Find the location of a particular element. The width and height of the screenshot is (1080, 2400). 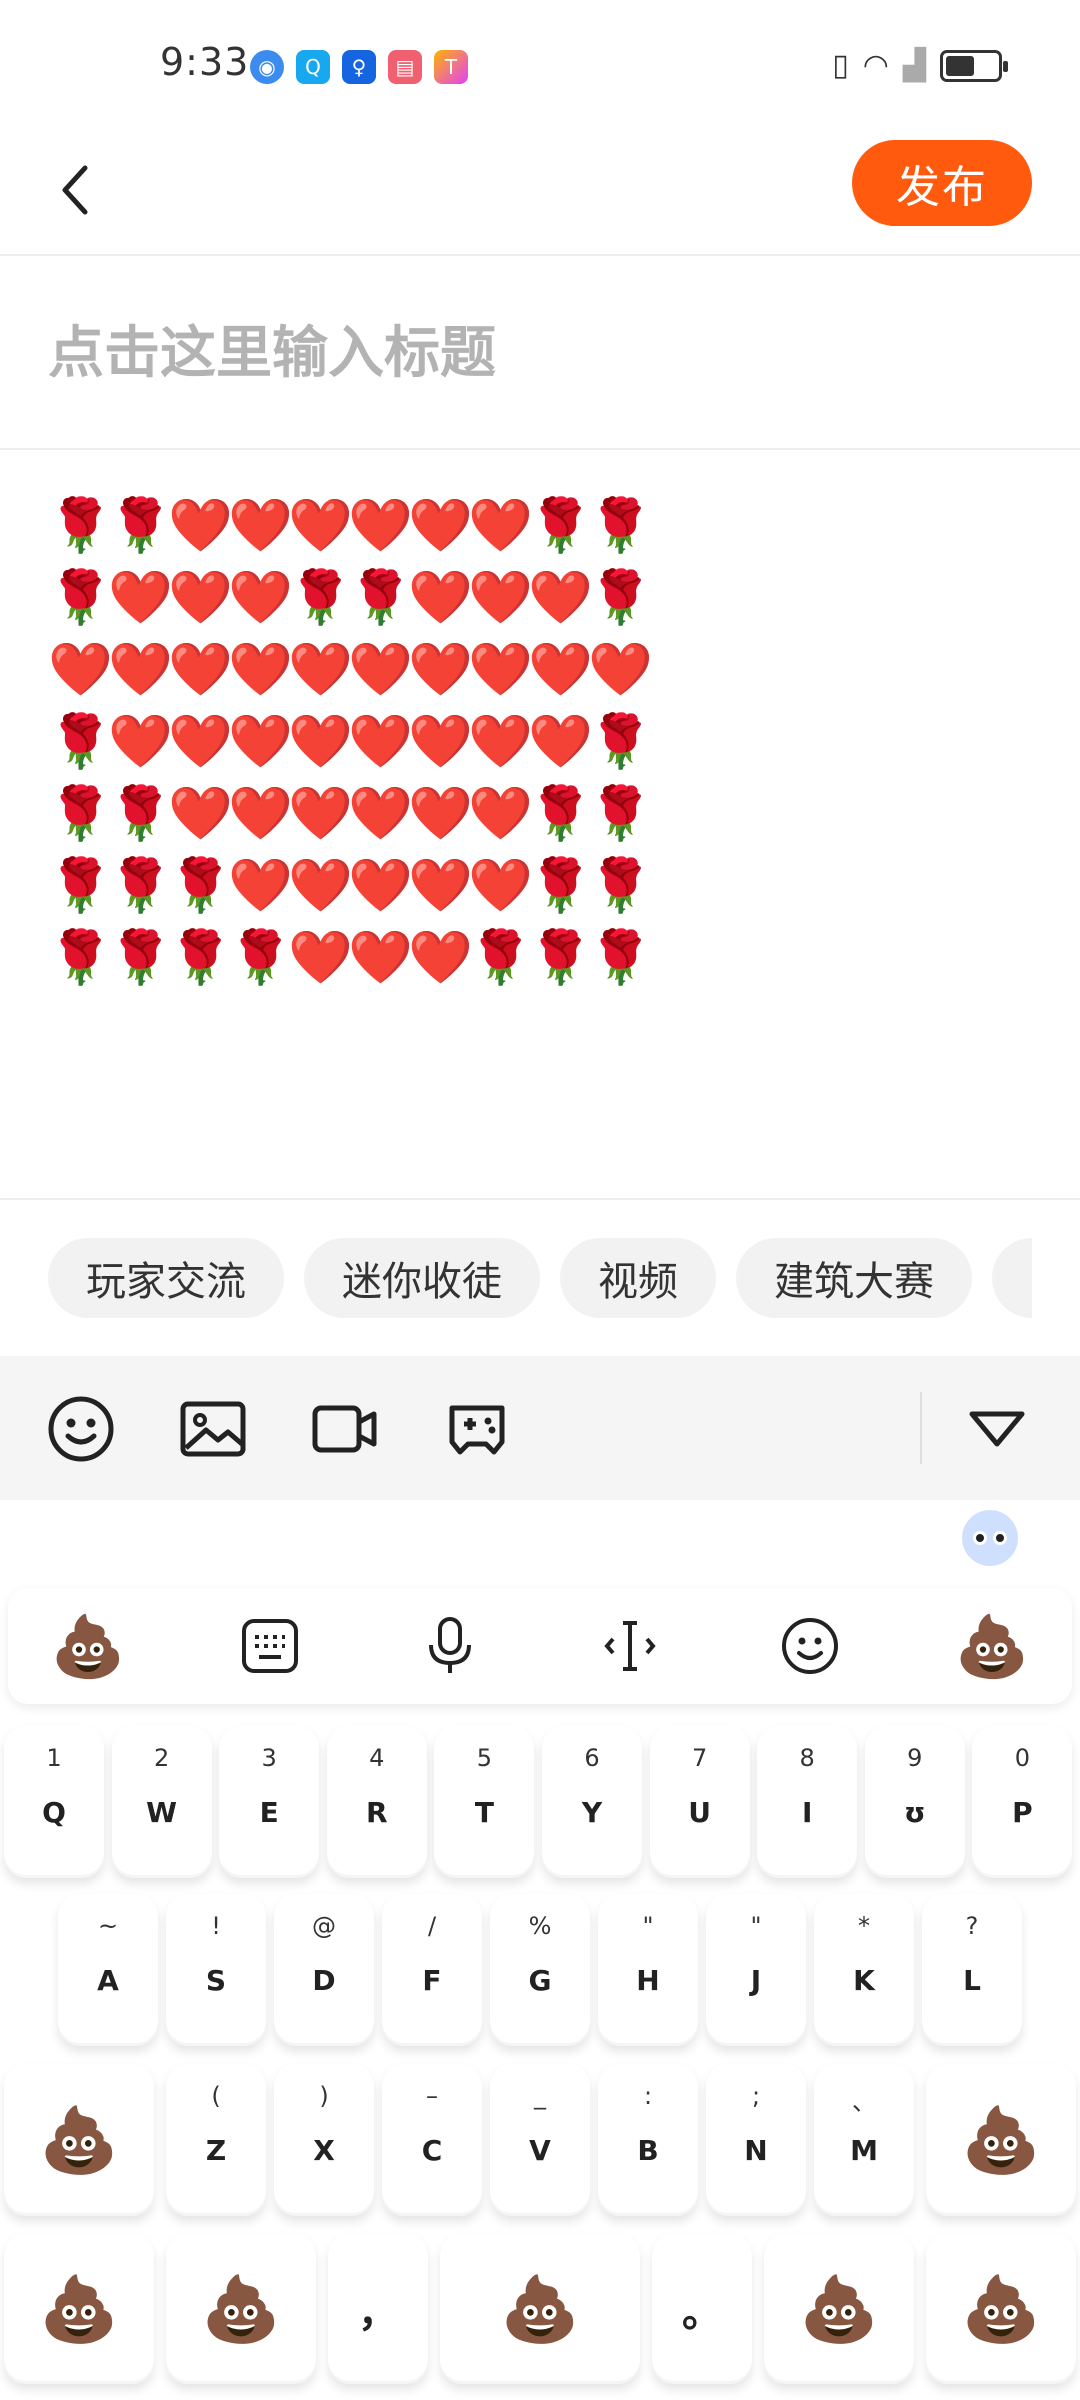

key-label: G is located at coordinates (540, 1980).